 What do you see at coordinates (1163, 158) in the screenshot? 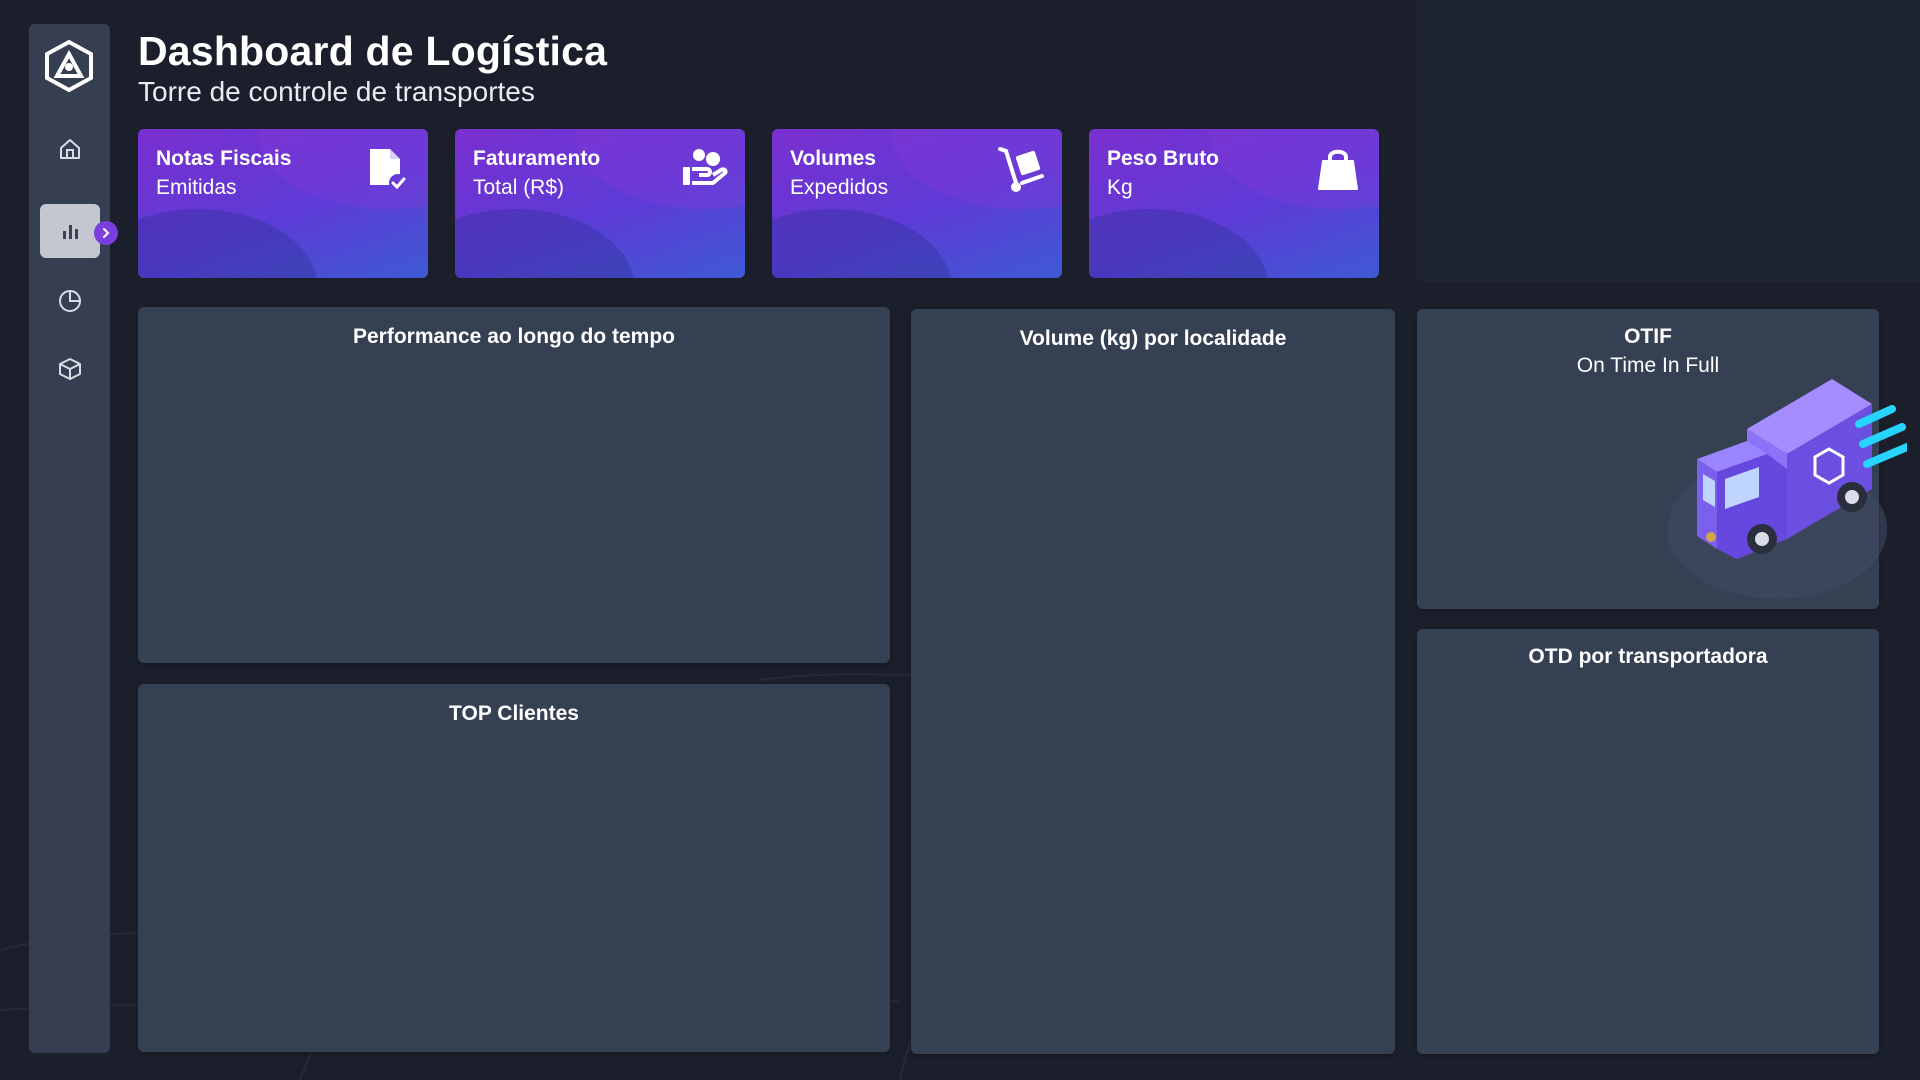
I see `kpi-title: Peso Bruto` at bounding box center [1163, 158].